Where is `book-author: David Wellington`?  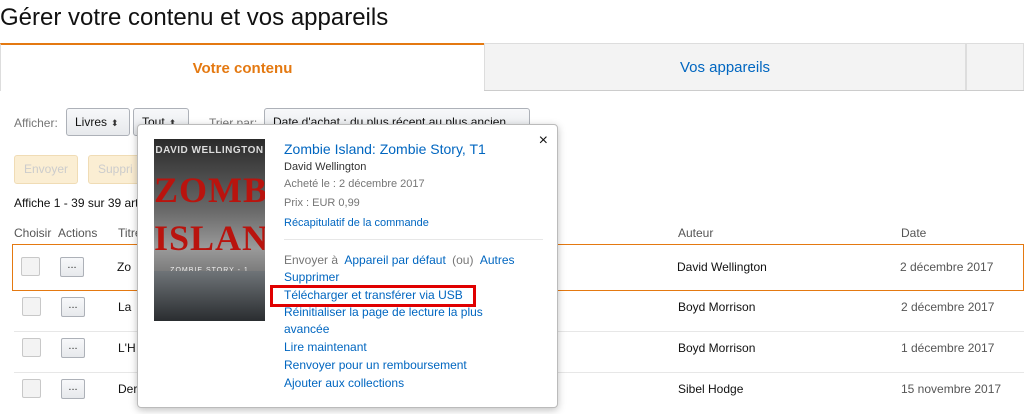 book-author: David Wellington is located at coordinates (325, 167).